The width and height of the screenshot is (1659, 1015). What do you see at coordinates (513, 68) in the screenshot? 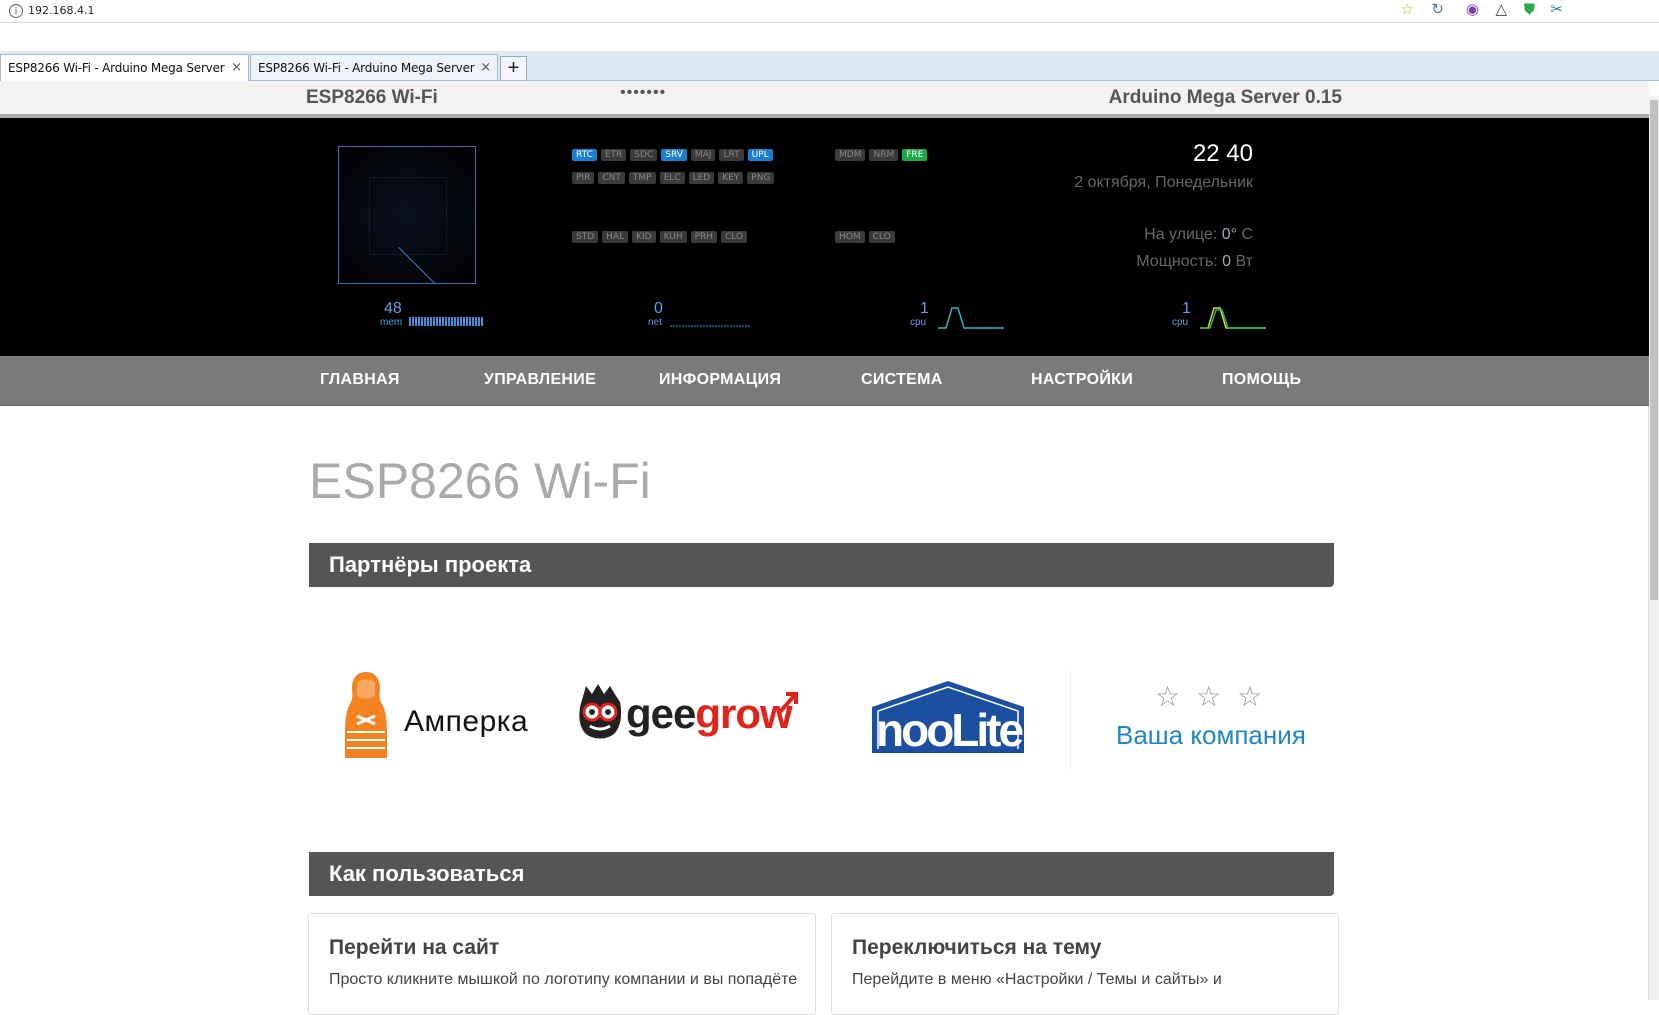
I see `new-tab-button: +` at bounding box center [513, 68].